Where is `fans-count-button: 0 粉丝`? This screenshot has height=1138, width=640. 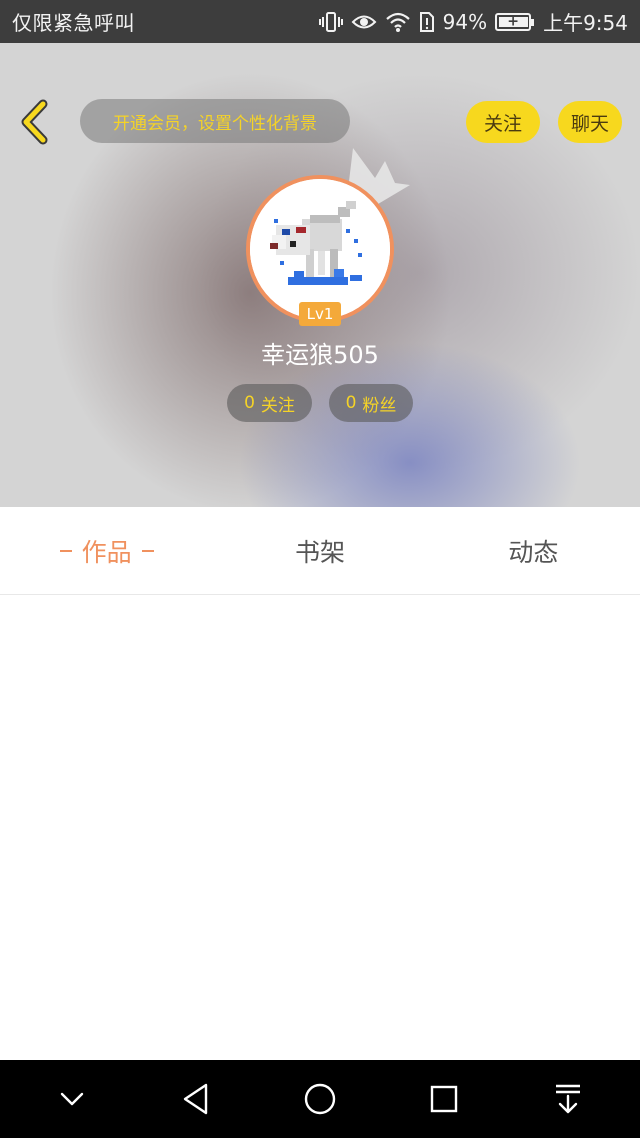
fans-count-button: 0 粉丝 is located at coordinates (371, 403).